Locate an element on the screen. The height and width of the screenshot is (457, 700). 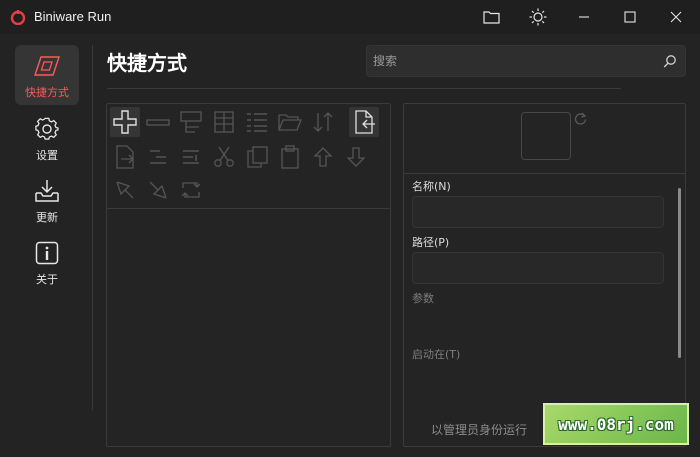
copy-icon is located at coordinates (257, 157).